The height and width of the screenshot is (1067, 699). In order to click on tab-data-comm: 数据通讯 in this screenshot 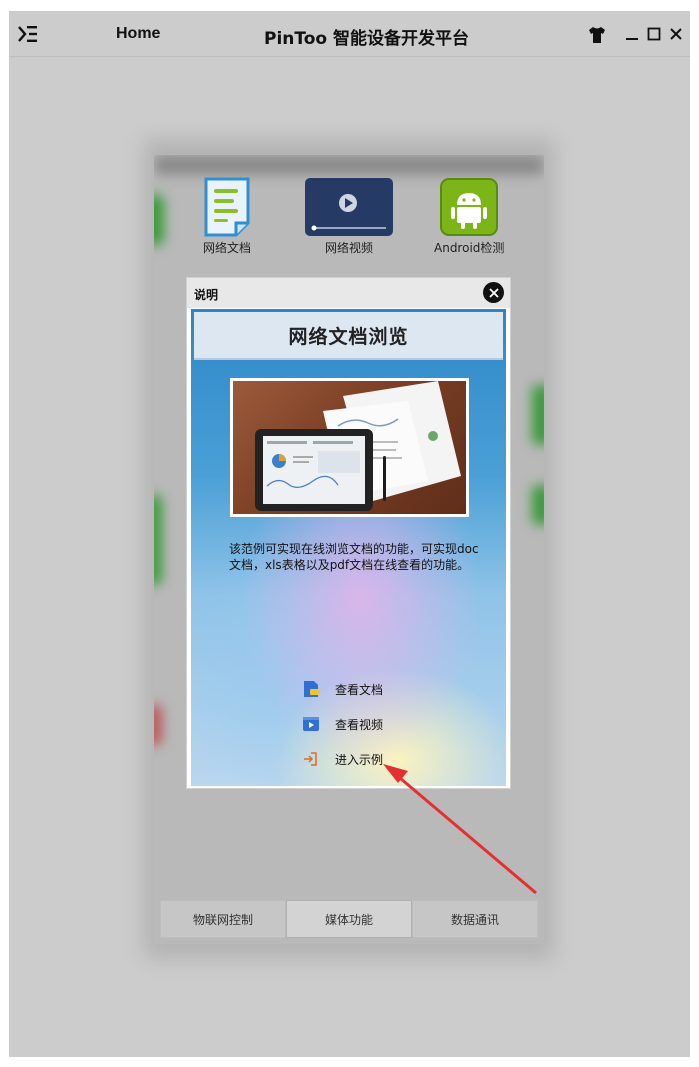, I will do `click(475, 919)`.